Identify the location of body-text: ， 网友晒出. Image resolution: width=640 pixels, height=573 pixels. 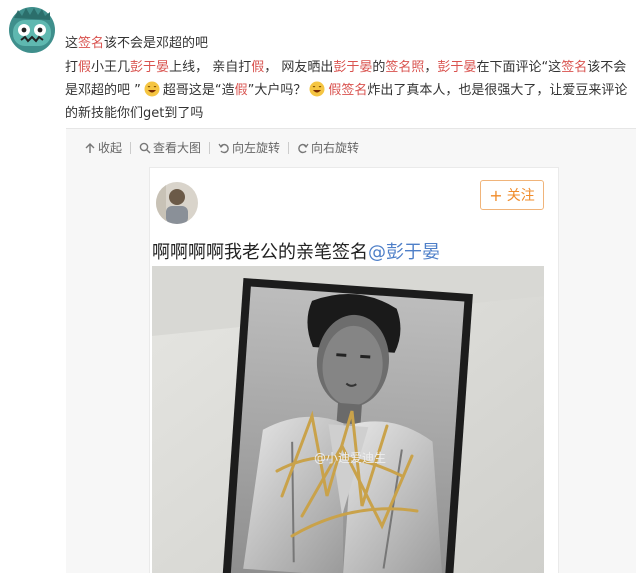
(299, 67).